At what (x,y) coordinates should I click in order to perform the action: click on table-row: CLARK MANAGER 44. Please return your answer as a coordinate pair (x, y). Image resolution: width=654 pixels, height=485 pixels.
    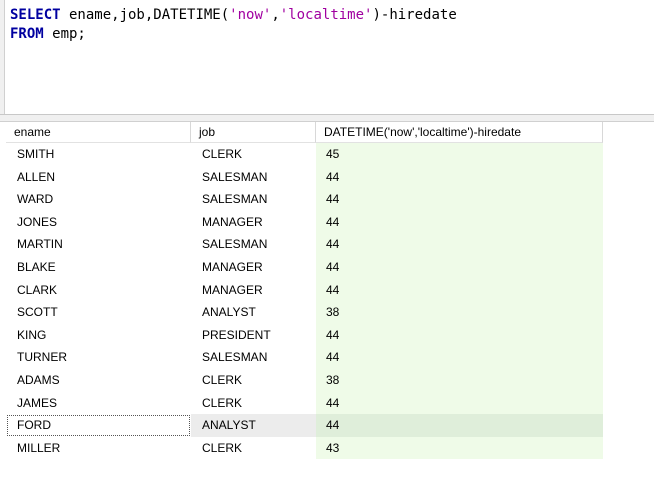
    Looking at the image, I should click on (304, 290).